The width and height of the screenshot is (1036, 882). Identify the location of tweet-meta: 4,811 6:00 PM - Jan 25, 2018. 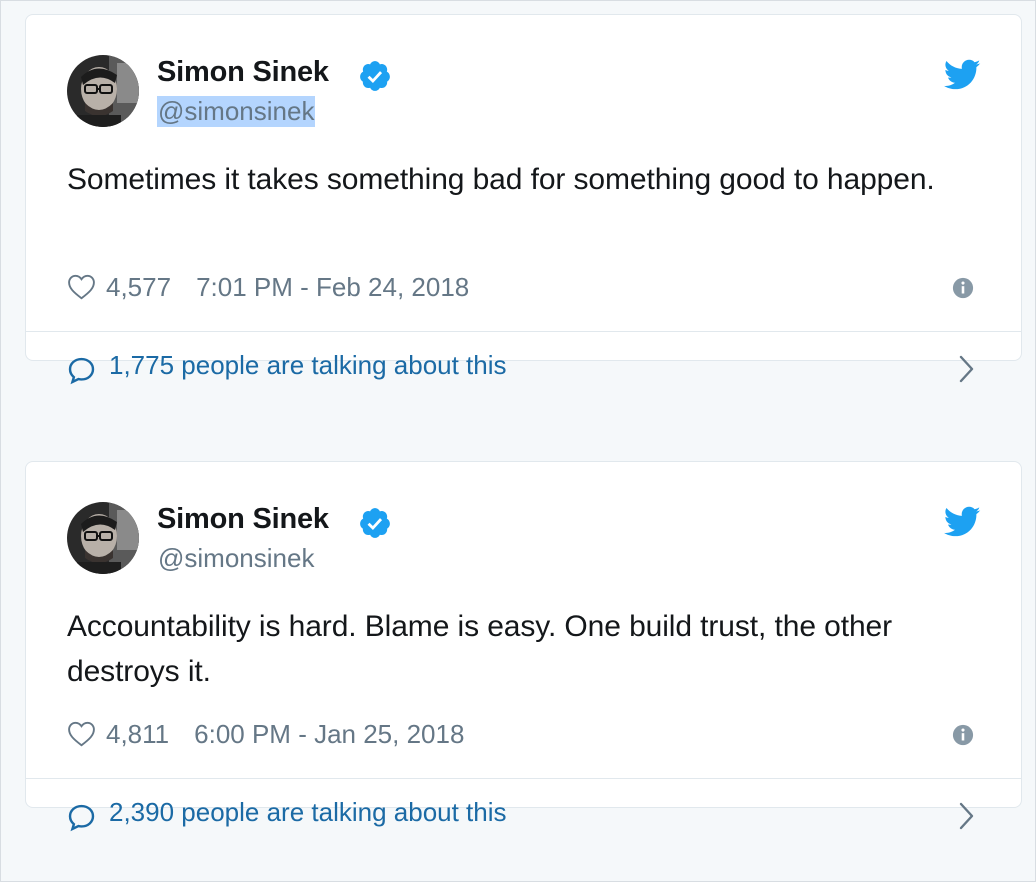
(265, 734).